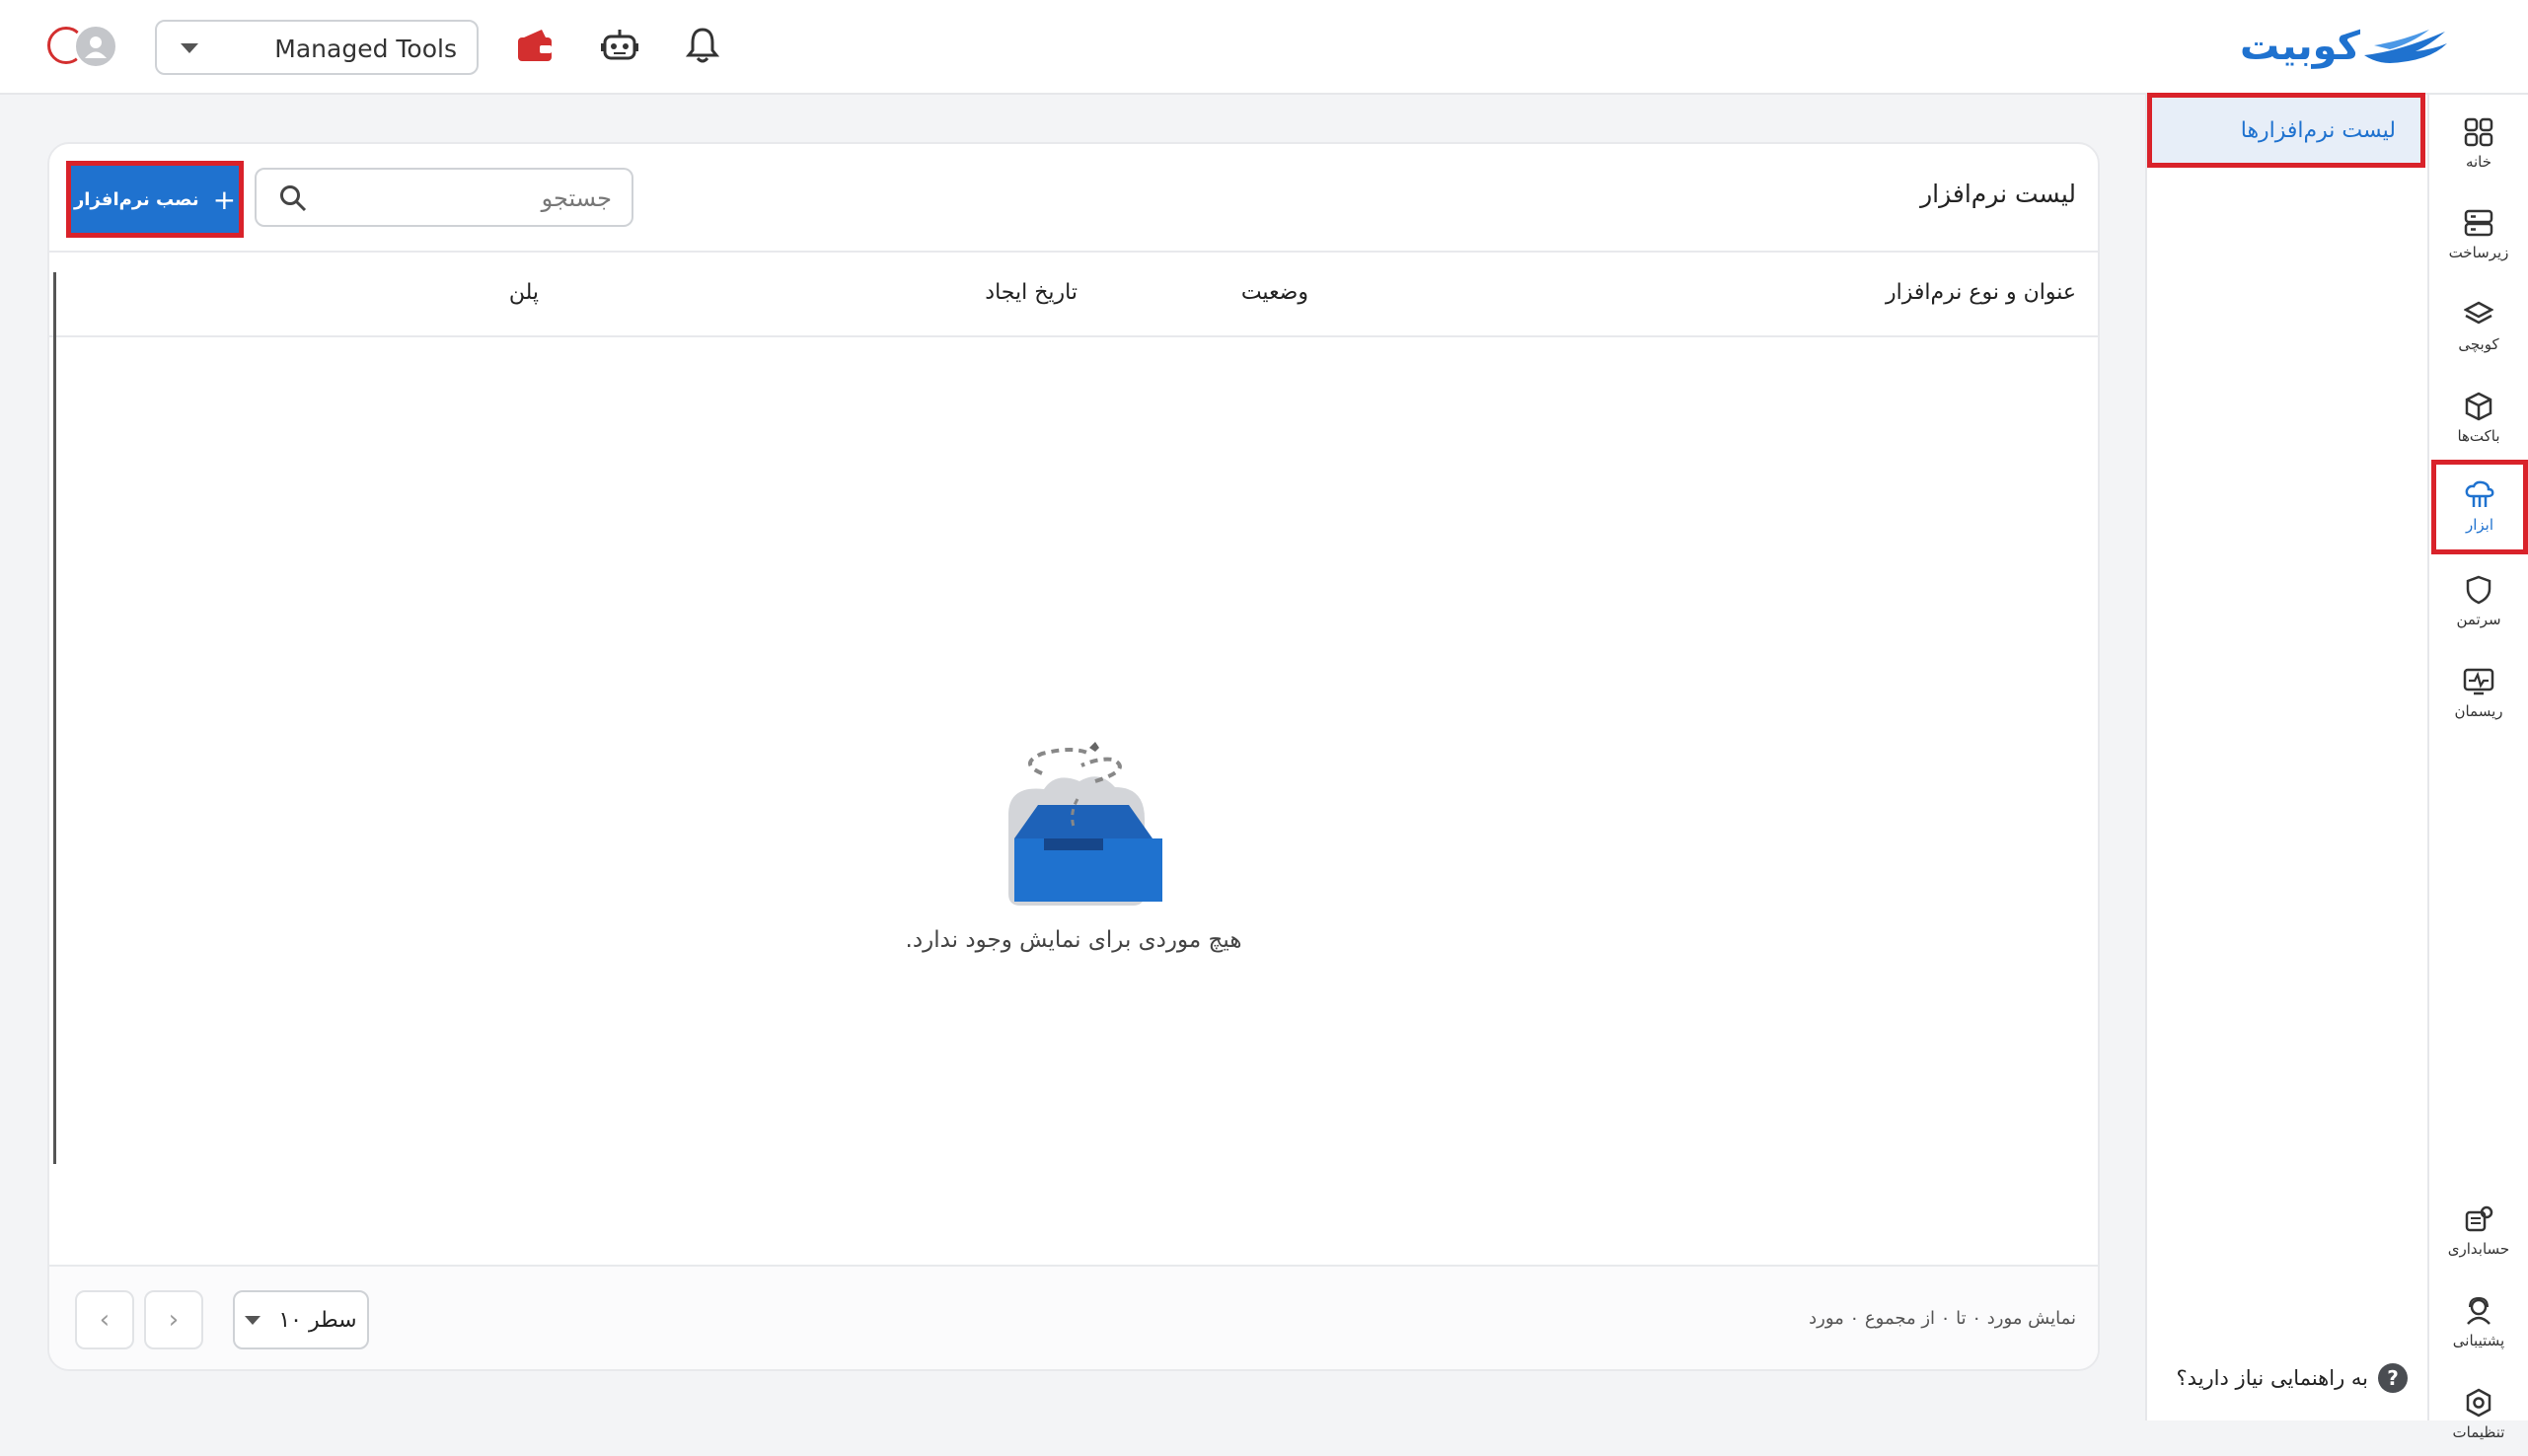 Image resolution: width=2528 pixels, height=1456 pixels. Describe the element at coordinates (365, 49) in the screenshot. I see `tool-selector-value: Managed Tools` at that location.